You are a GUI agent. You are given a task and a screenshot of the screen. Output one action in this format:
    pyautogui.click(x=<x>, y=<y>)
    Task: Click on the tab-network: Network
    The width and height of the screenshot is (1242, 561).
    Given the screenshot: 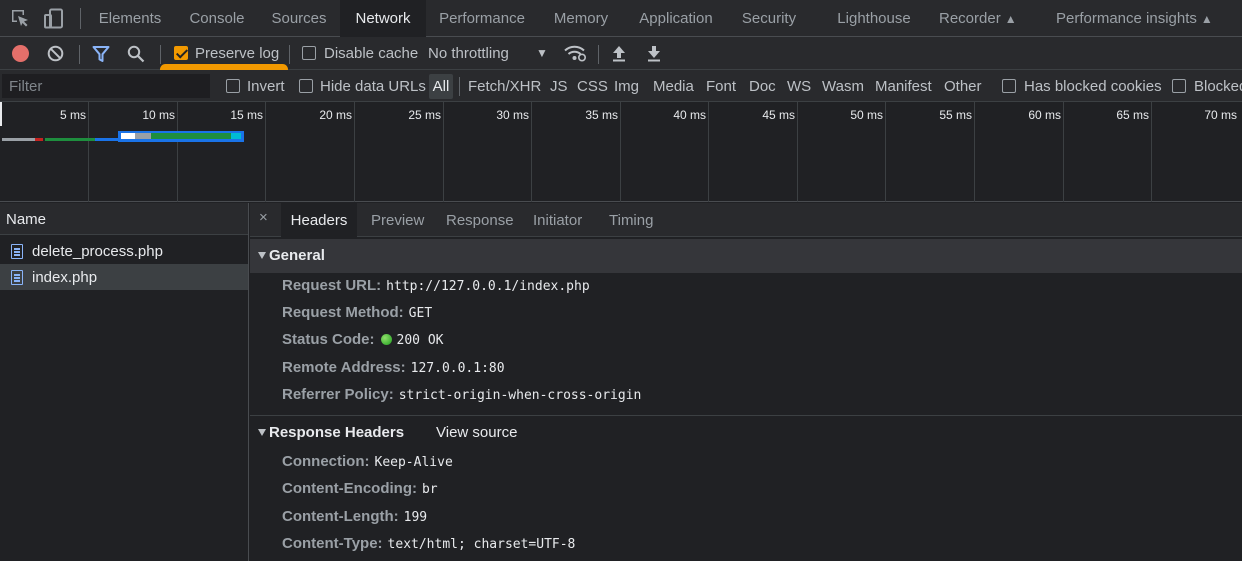 What is the action you would take?
    pyautogui.click(x=383, y=18)
    